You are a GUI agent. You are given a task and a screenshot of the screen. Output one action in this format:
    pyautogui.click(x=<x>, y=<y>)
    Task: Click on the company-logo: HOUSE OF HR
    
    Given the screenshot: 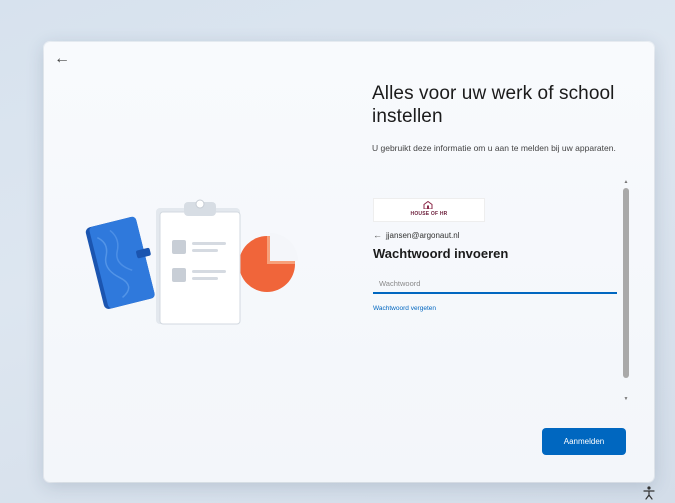 What is the action you would take?
    pyautogui.click(x=429, y=210)
    